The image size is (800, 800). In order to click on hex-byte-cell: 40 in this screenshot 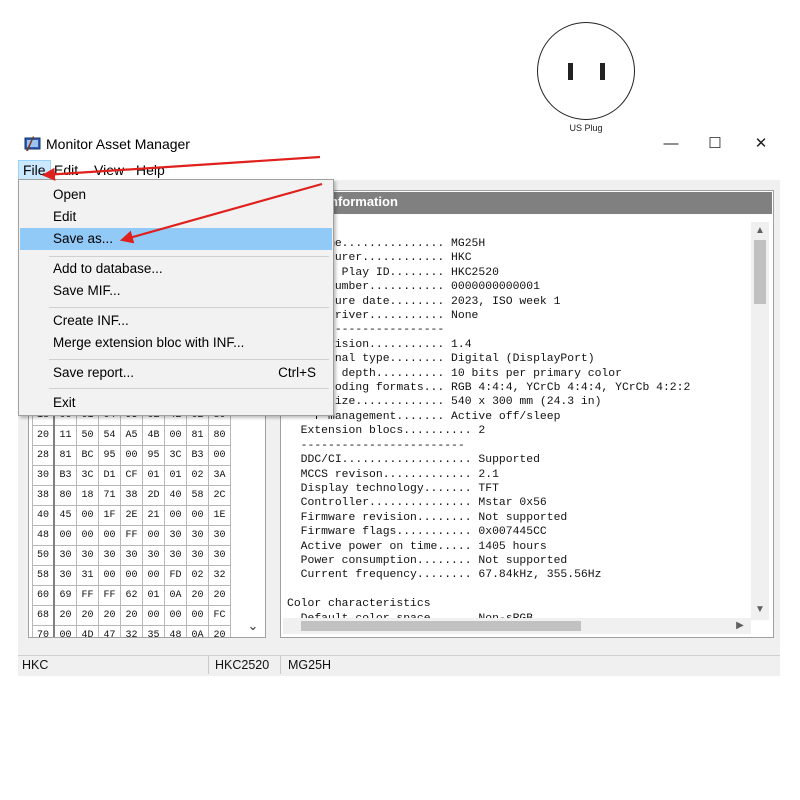, I will do `click(175, 495)`.